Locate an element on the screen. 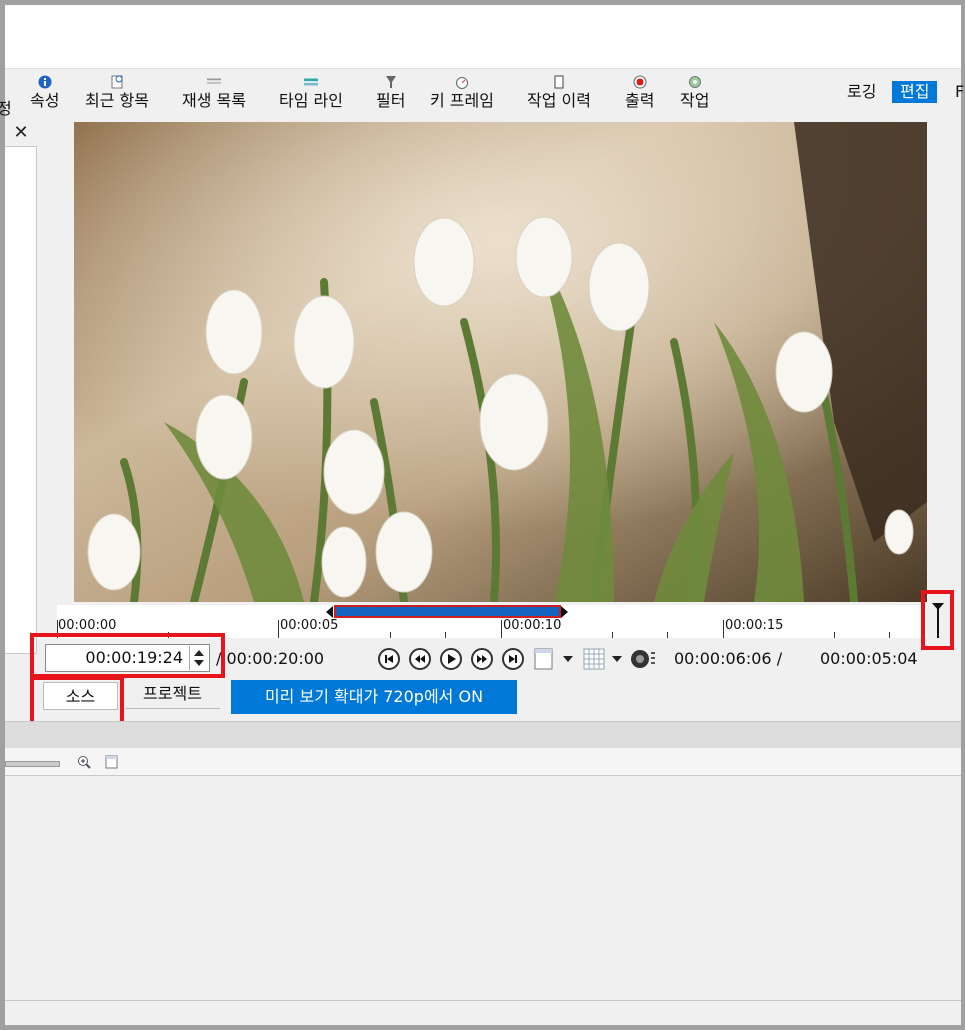  toolbar-filter-button: 필터 is located at coordinates (390, 93).